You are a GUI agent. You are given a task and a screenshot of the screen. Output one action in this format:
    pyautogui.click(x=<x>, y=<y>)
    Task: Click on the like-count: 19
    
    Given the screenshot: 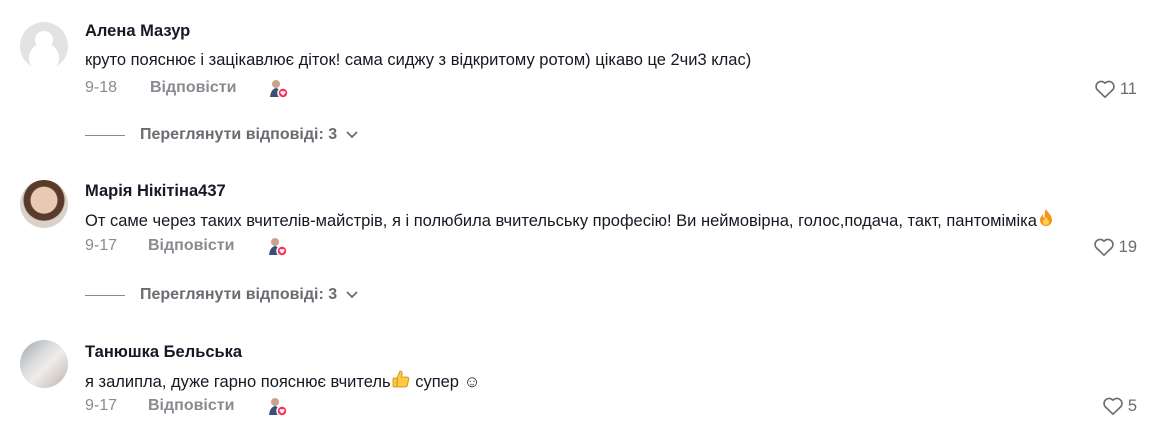 What is the action you would take?
    pyautogui.click(x=1127, y=246)
    